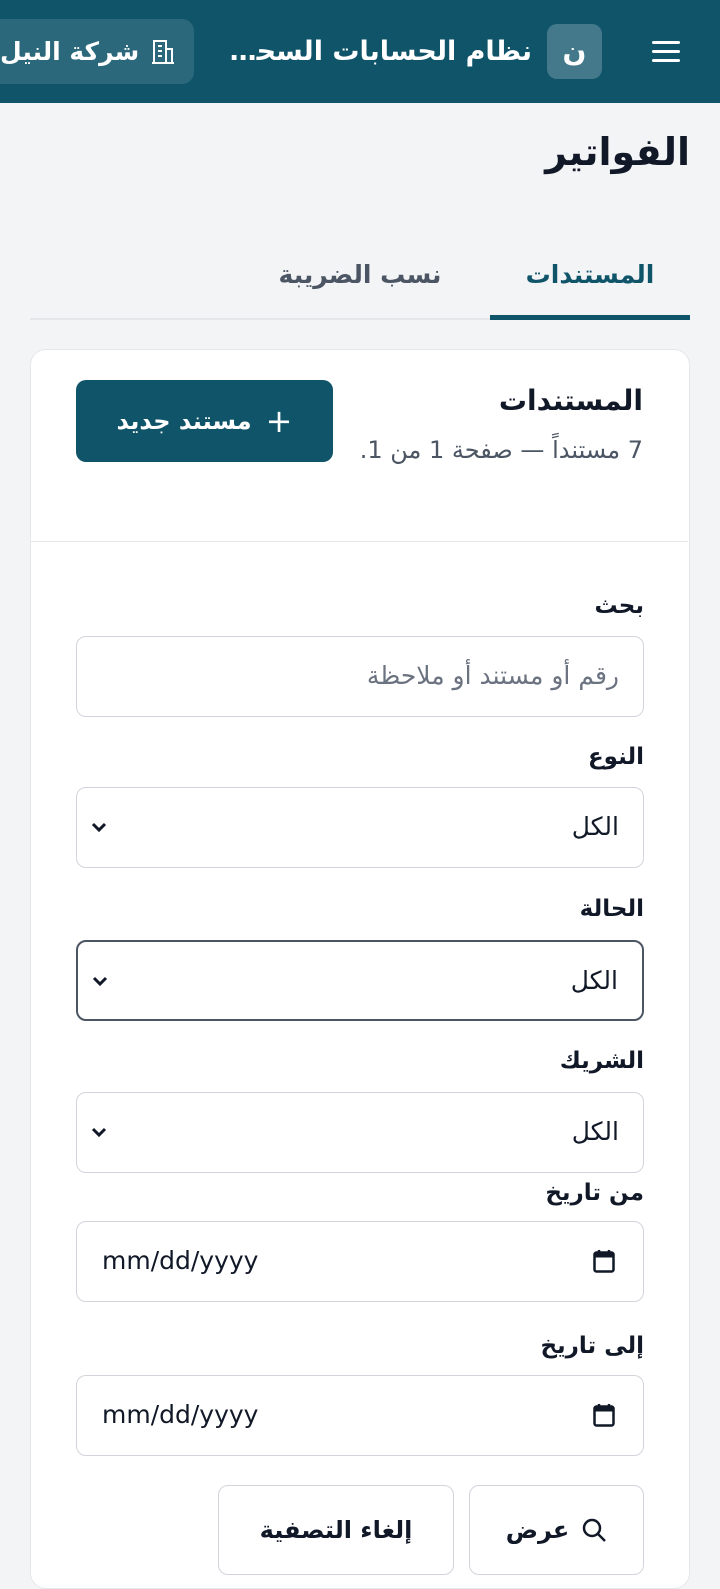  I want to click on search-placeholder: رقم أو مستند أو ملاحظة, so click(492, 675).